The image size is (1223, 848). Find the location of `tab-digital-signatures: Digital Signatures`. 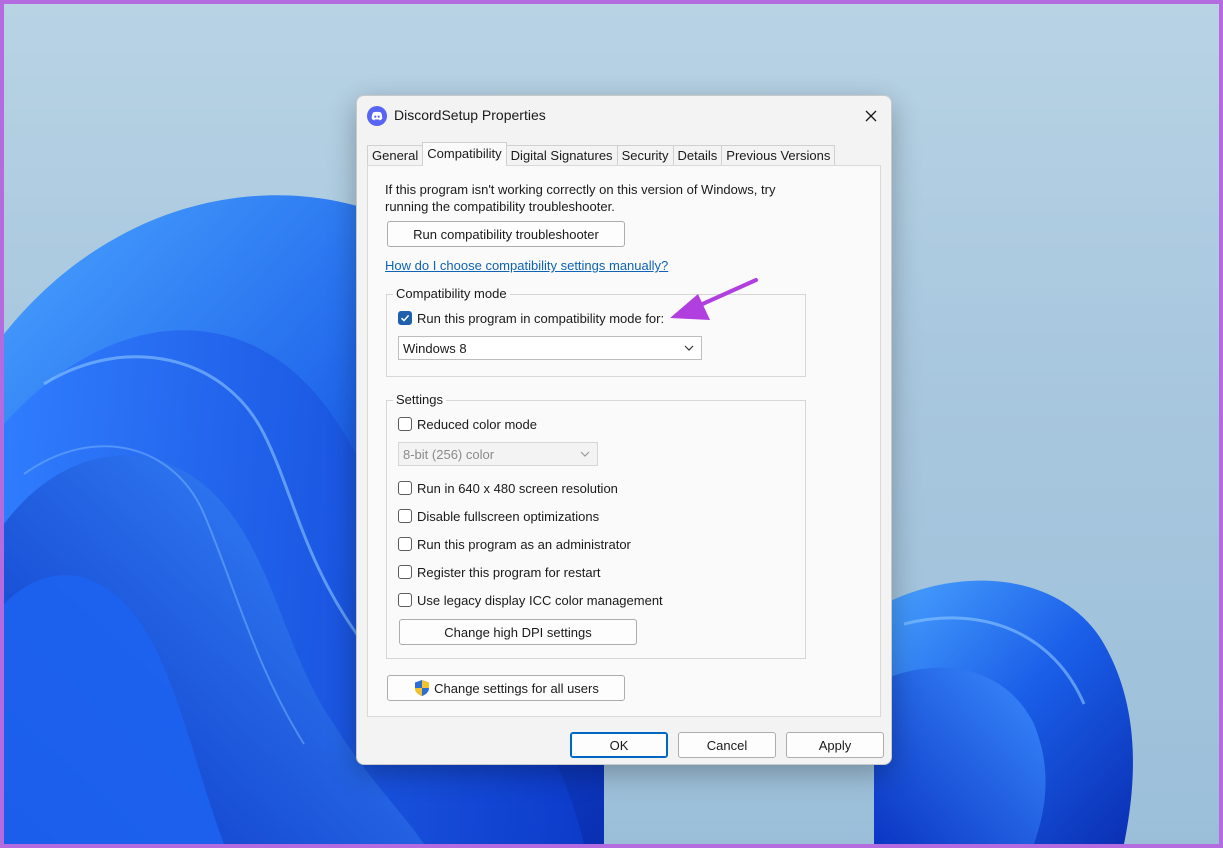

tab-digital-signatures: Digital Signatures is located at coordinates (561, 155).